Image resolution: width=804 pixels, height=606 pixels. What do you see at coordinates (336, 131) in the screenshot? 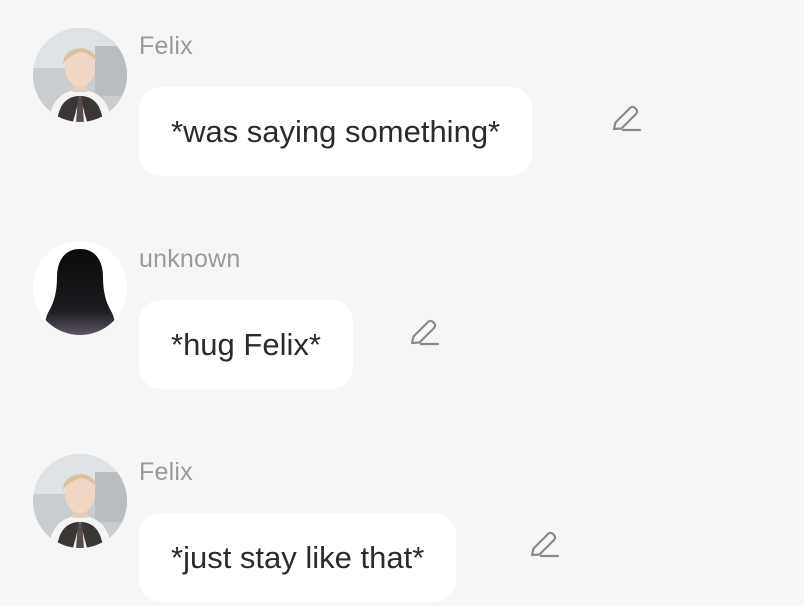
I see `message-bubble: *was saying something*` at bounding box center [336, 131].